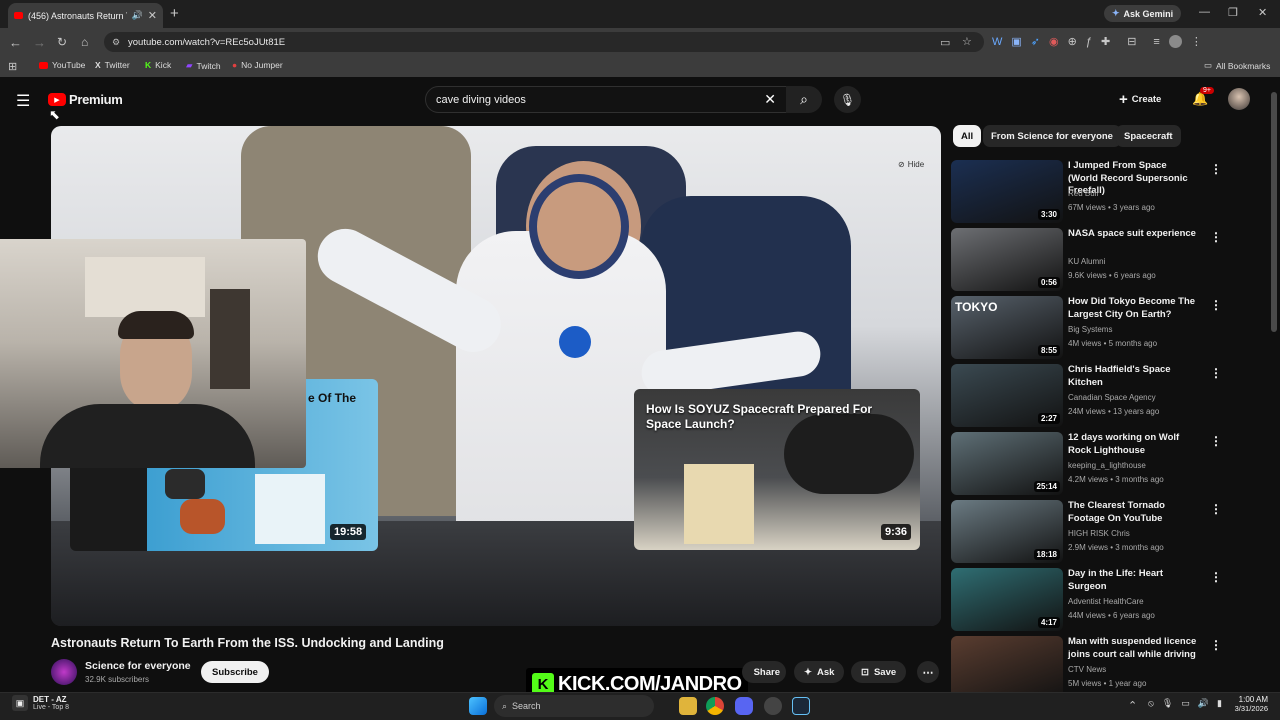 This screenshot has width=1280, height=720. What do you see at coordinates (152, 15) in the screenshot?
I see `close-tab-icon: ✕` at bounding box center [152, 15].